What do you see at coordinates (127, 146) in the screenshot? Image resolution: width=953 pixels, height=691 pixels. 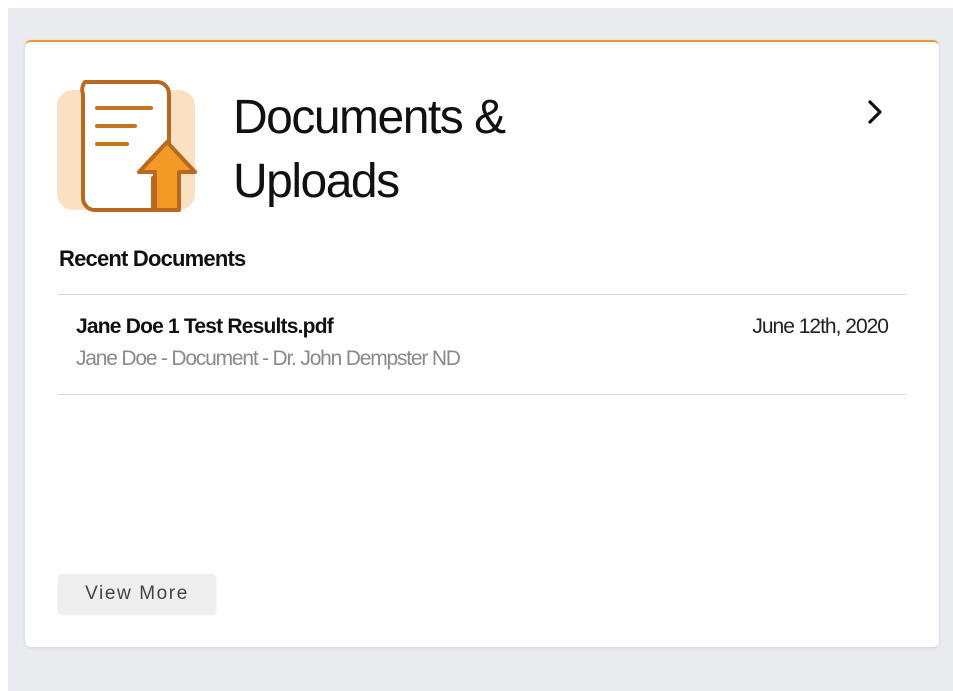 I see `document-upload-icon` at bounding box center [127, 146].